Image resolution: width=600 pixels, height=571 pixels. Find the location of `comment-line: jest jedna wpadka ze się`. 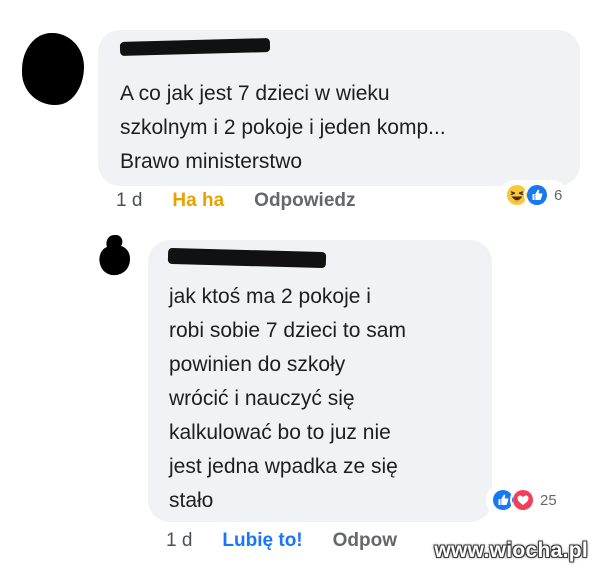

comment-line: jest jedna wpadka ze się is located at coordinates (283, 466).